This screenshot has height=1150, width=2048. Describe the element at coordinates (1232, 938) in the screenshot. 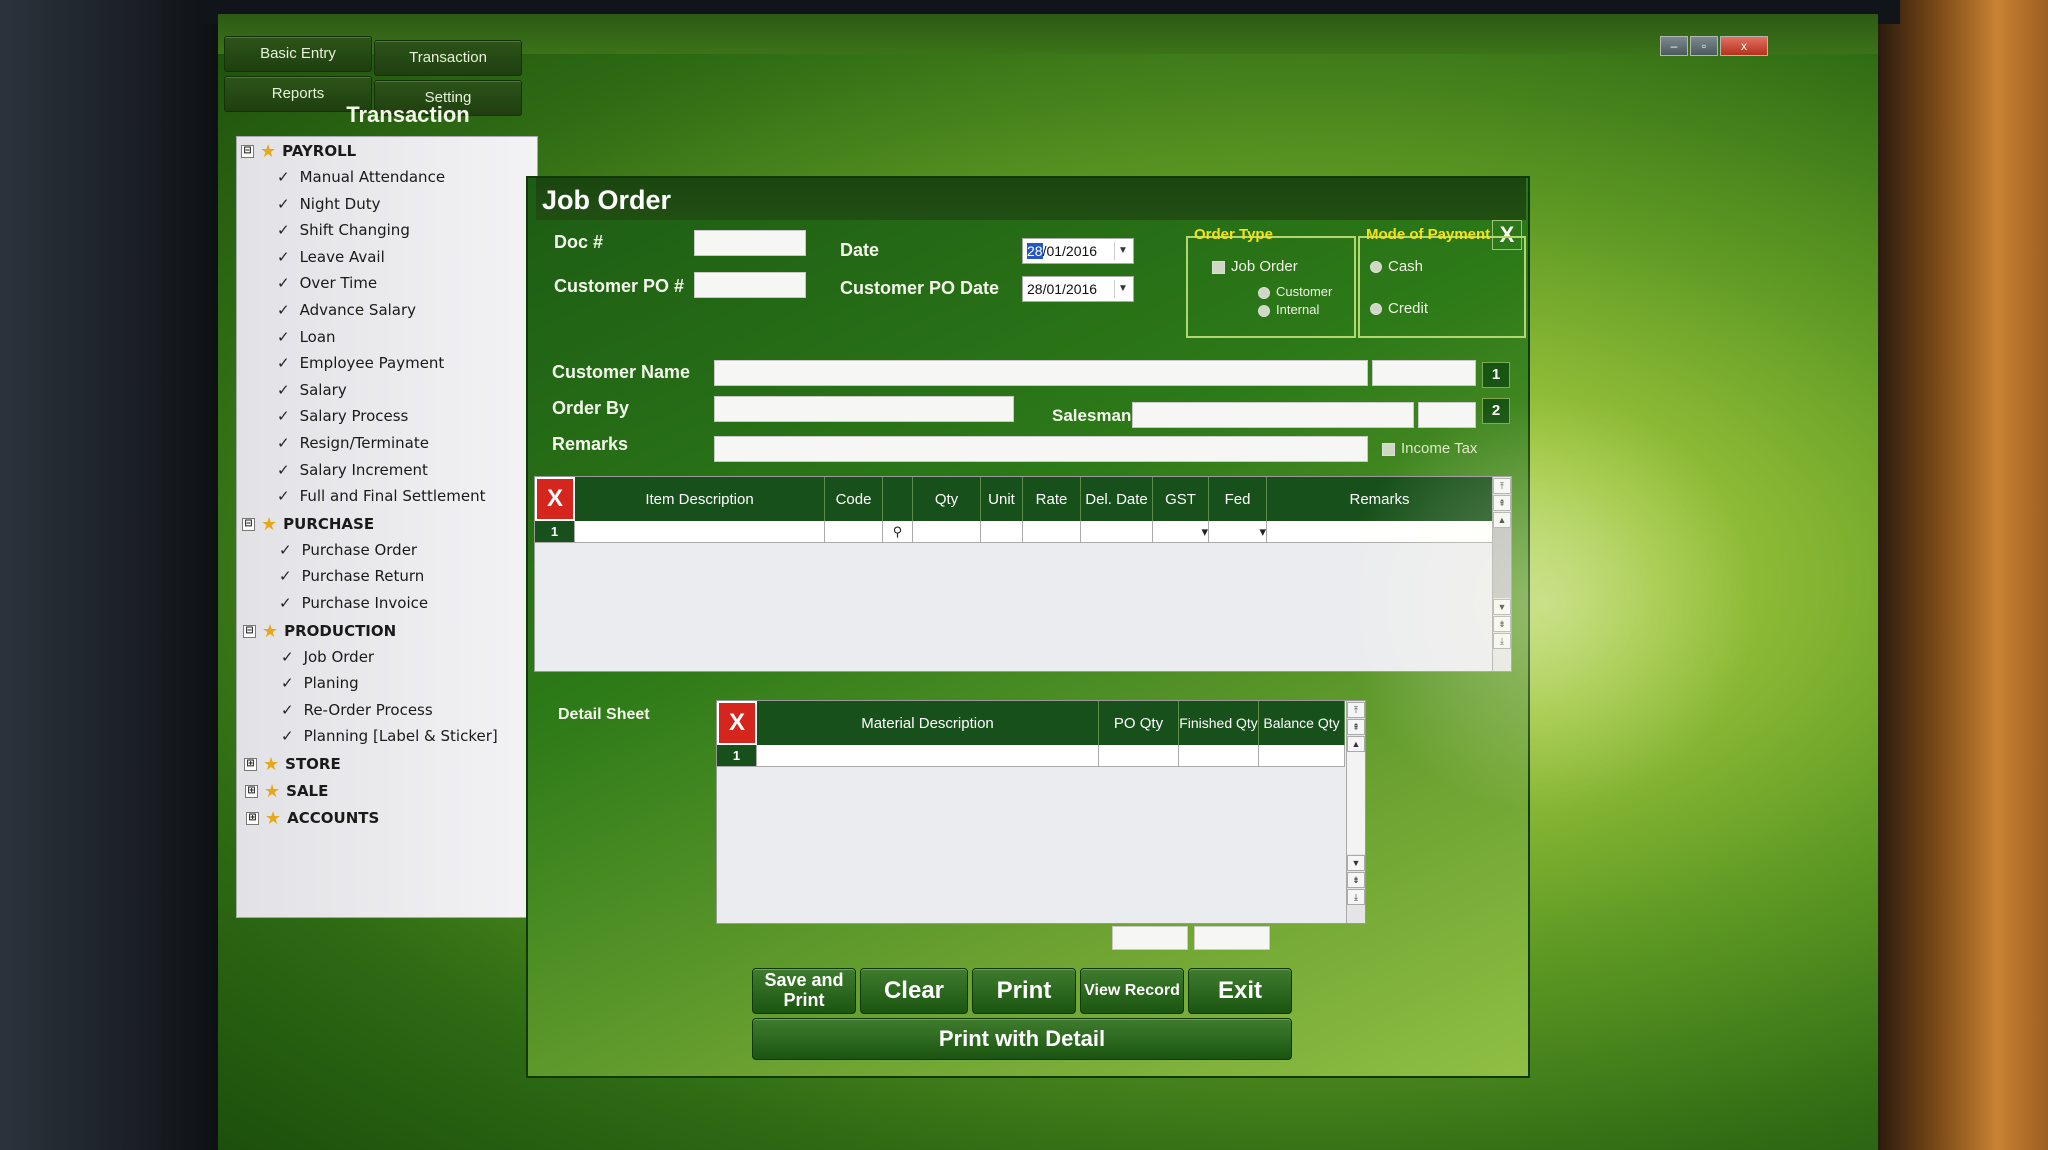

I see `total-balance-field` at that location.